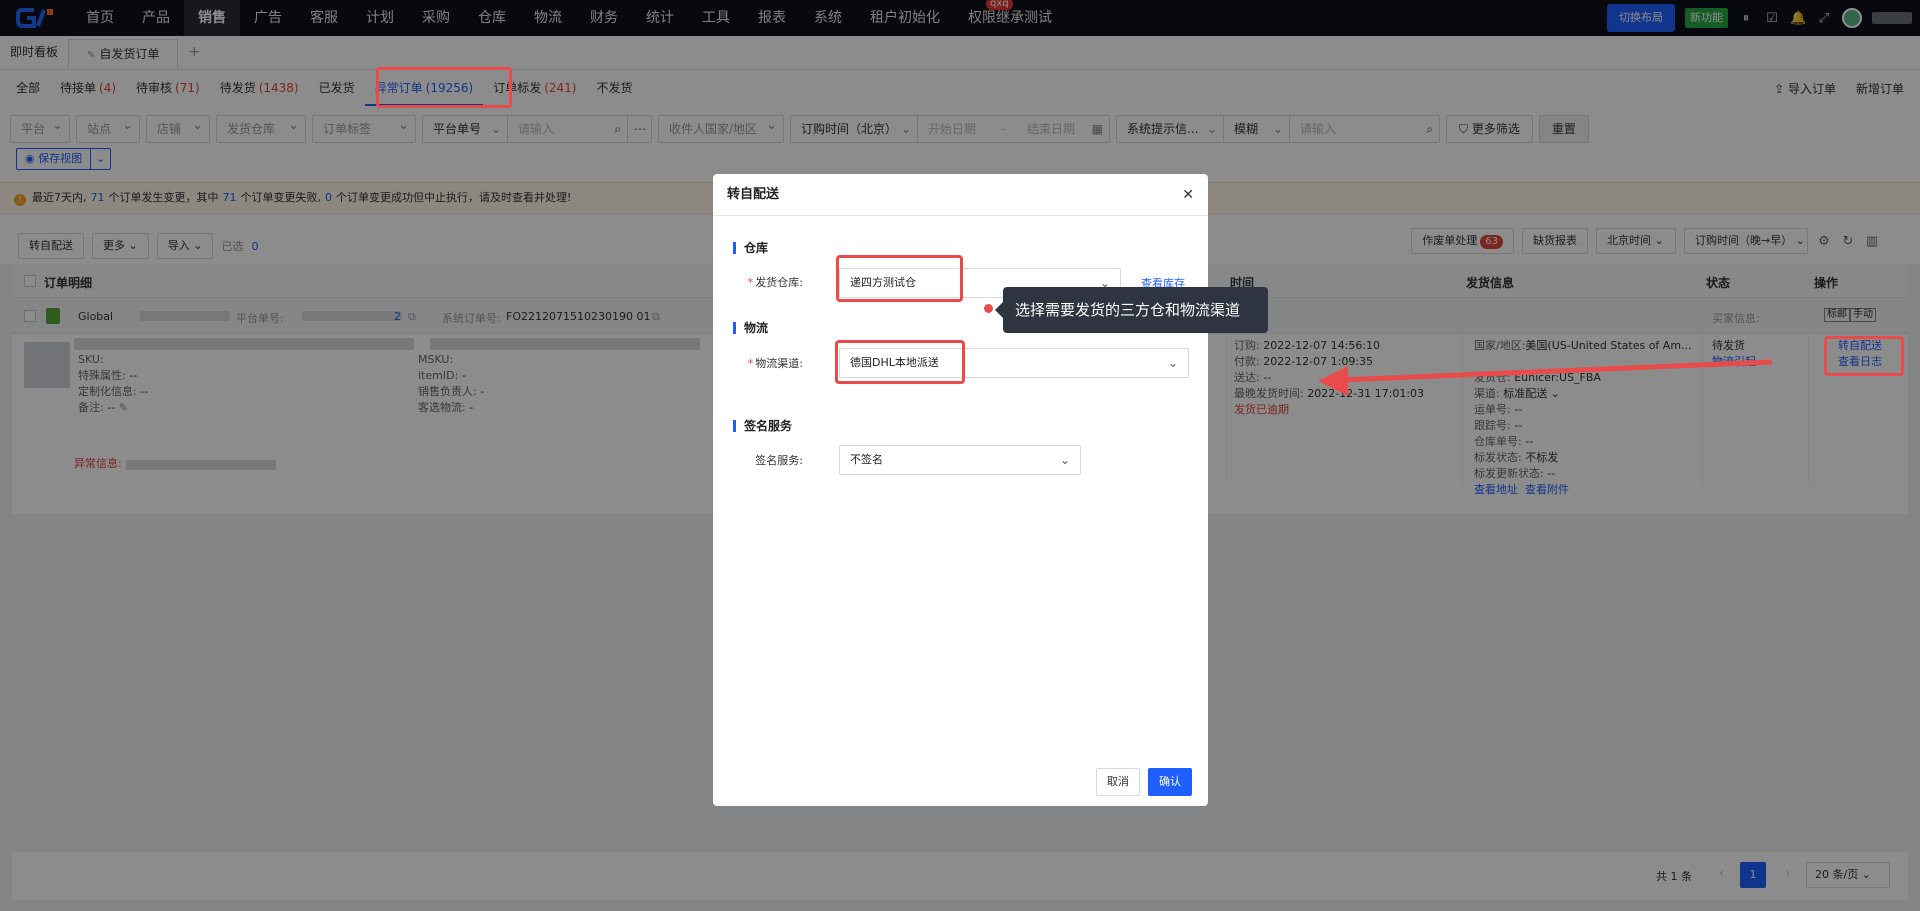 This screenshot has height=911, width=1920. I want to click on warehouse-label: * 发货仓库:, so click(758, 282).